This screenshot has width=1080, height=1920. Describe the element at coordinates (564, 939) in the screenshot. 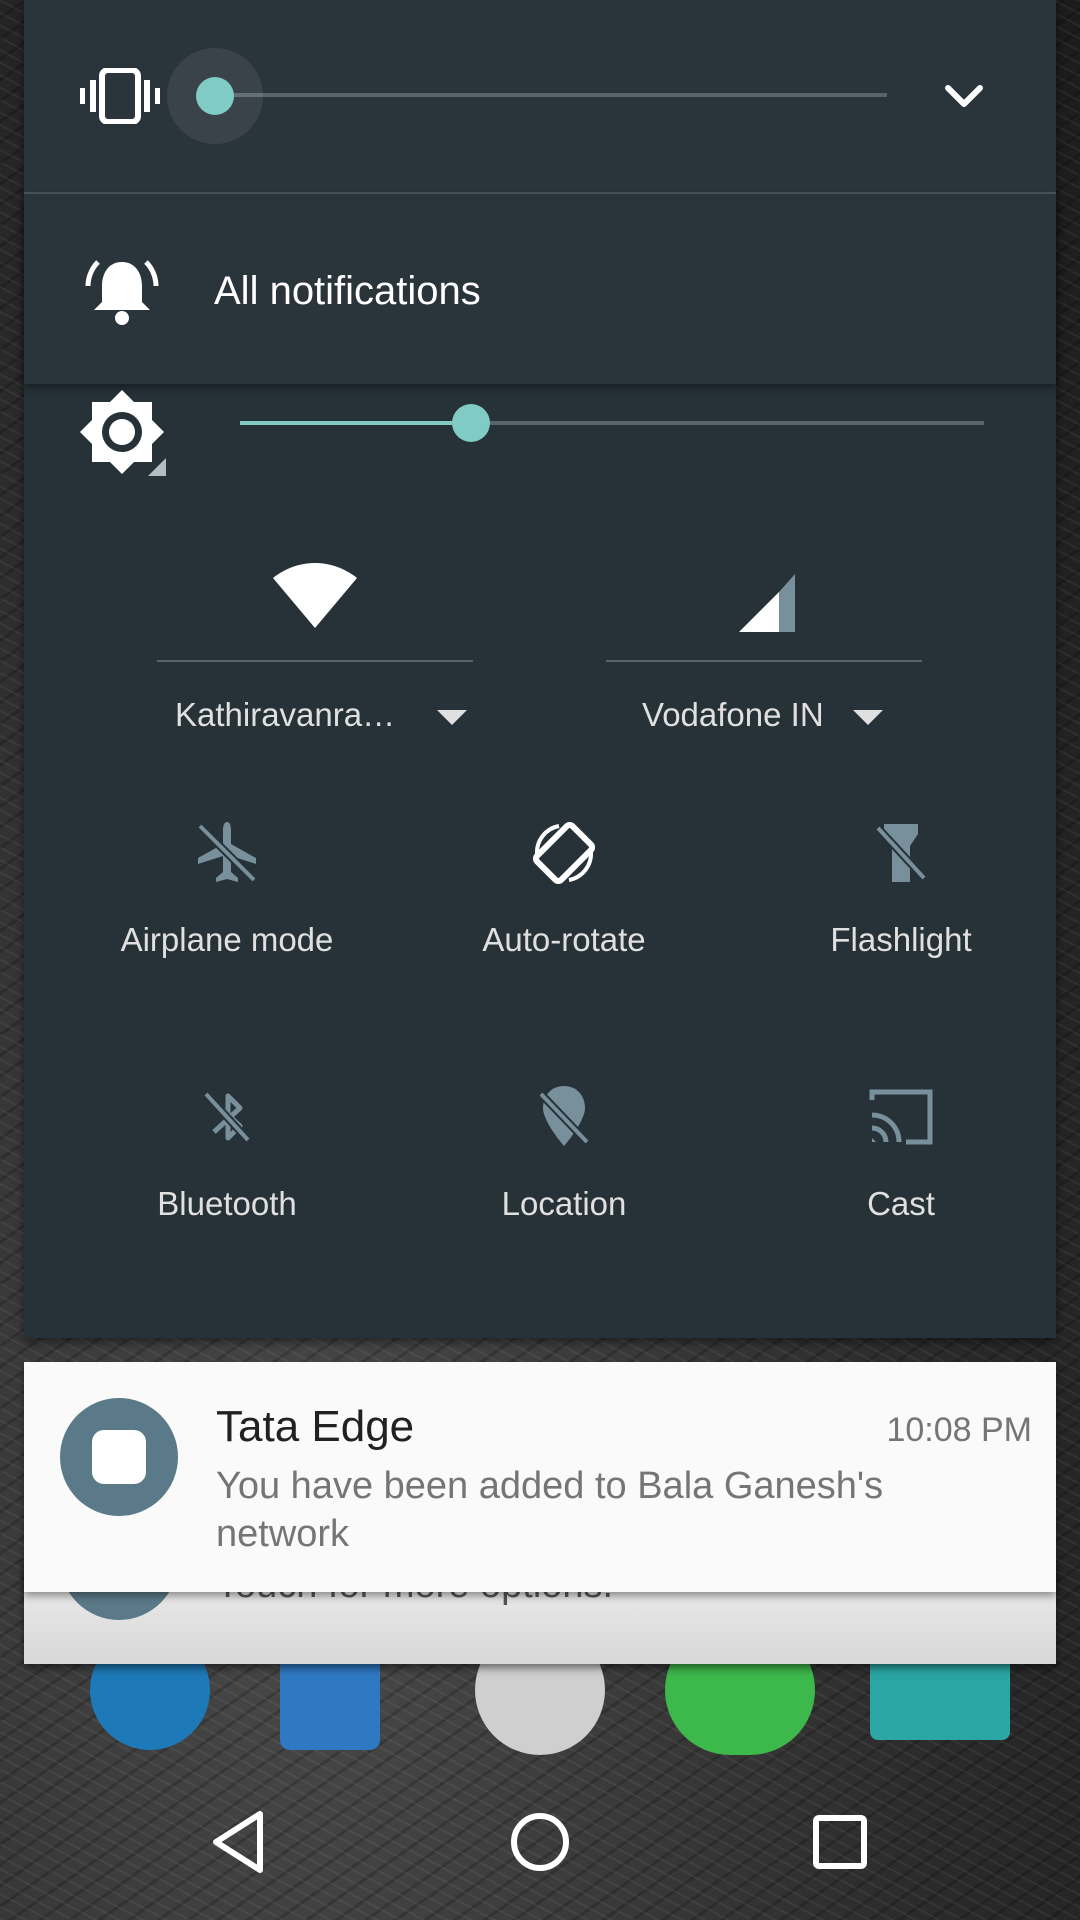

I see `auto-rotate-label: Auto-rotate` at that location.